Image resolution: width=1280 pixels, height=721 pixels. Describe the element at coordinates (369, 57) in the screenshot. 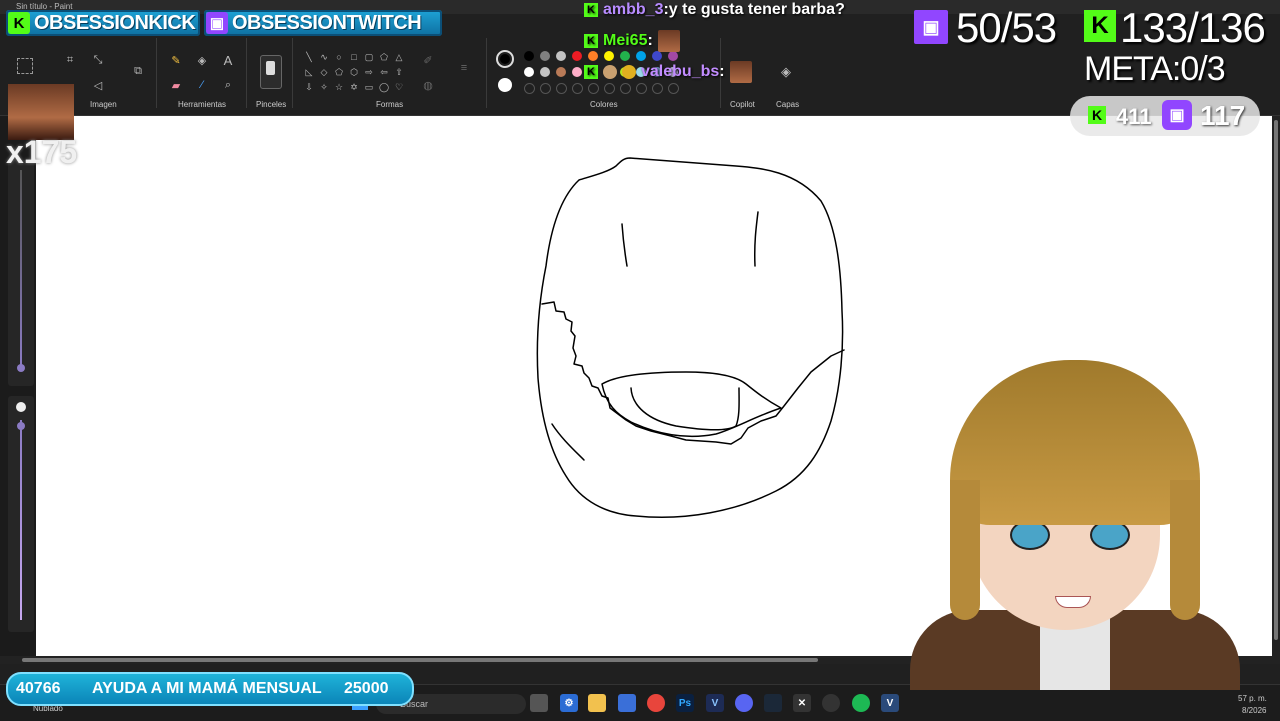

I see `rounded-rect-shape-icon: ▢` at that location.